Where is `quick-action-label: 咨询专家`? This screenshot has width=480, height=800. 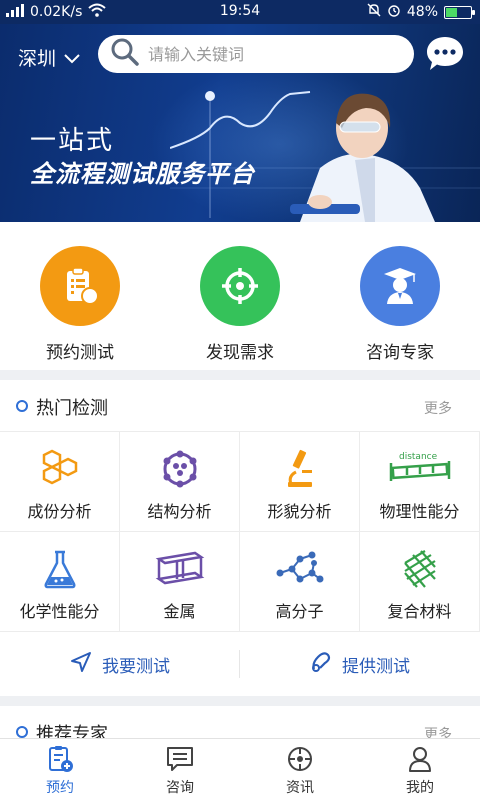
quick-action-label: 咨询专家 is located at coordinates (400, 353).